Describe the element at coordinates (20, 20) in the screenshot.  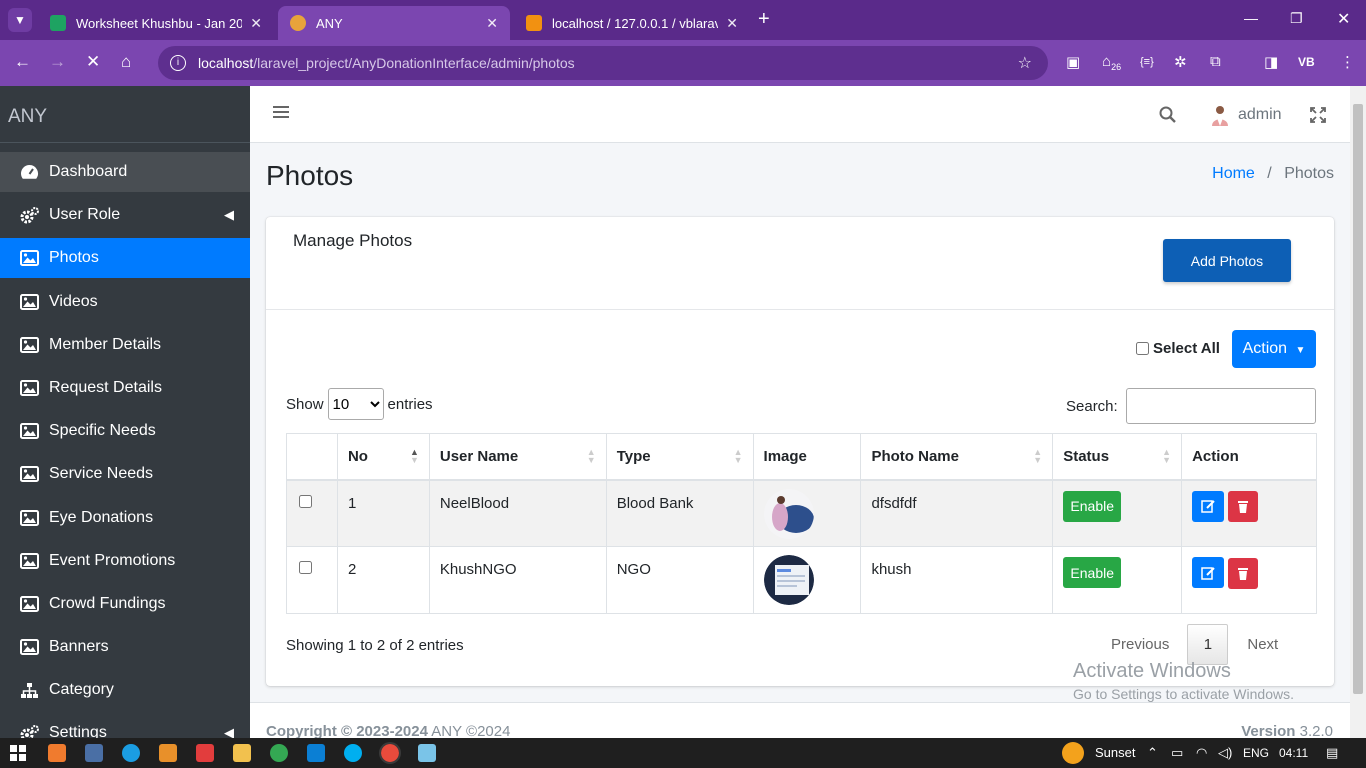
I see `tab-search-button: ▼` at that location.